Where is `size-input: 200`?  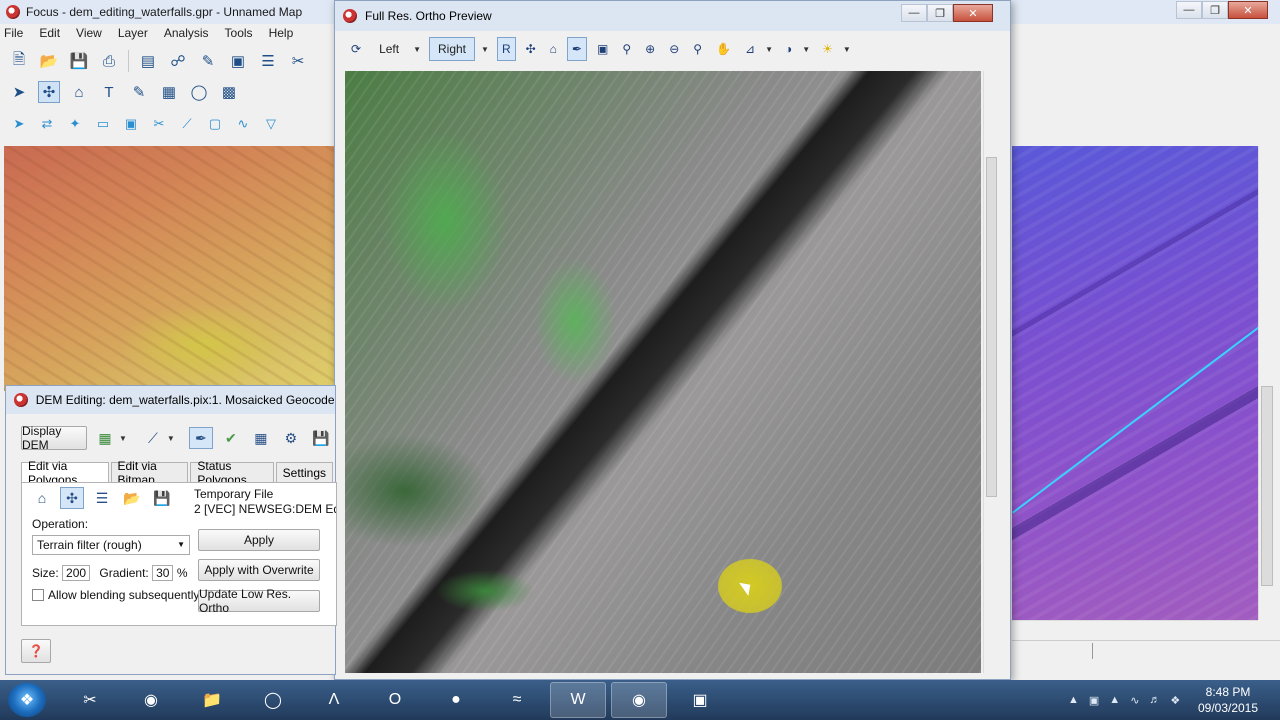 size-input: 200 is located at coordinates (76, 573).